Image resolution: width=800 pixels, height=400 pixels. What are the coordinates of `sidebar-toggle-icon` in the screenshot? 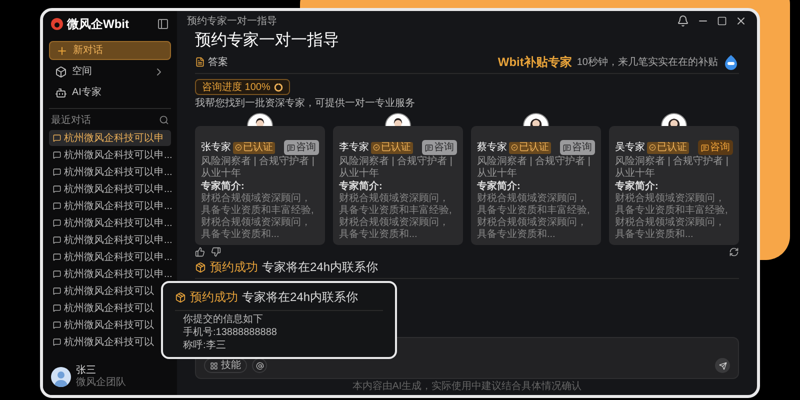 It's located at (163, 24).